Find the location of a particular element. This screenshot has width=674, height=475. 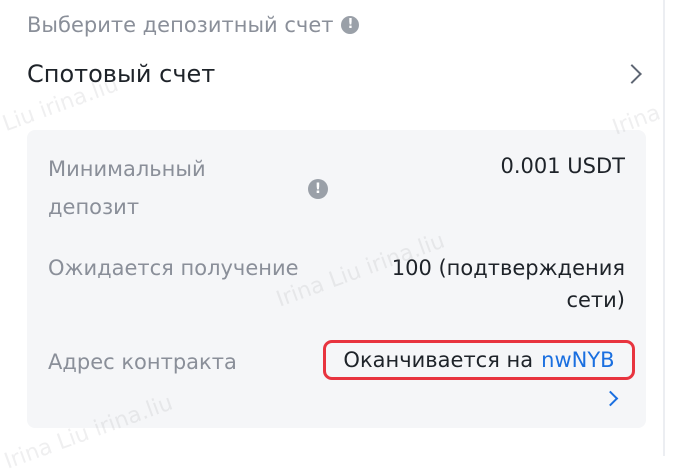

chevron-right-icon is located at coordinates (632, 74).